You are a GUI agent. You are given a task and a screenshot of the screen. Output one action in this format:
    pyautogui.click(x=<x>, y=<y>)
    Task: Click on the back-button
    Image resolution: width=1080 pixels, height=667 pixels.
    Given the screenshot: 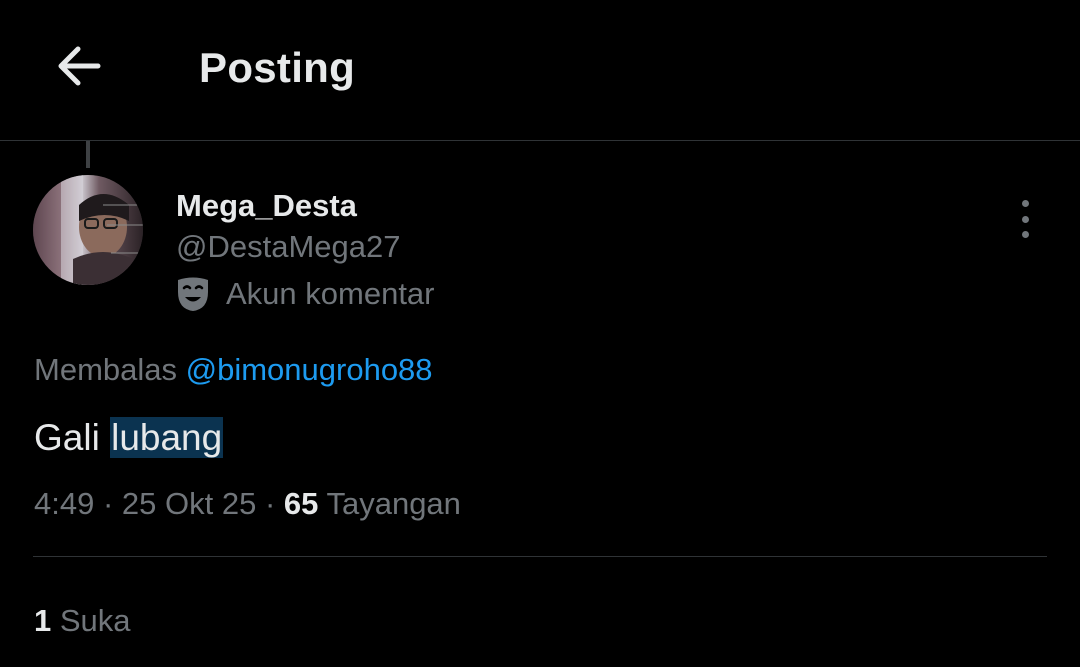 What is the action you would take?
    pyautogui.click(x=78, y=66)
    